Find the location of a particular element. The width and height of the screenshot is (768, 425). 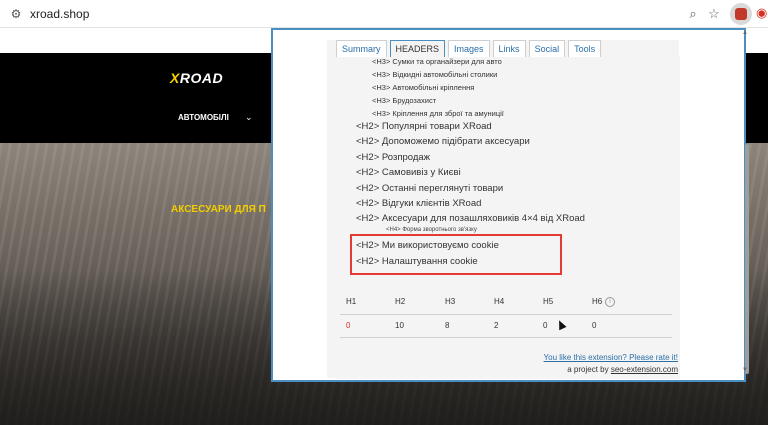

stat-header-h2: H2 is located at coordinates (400, 301).